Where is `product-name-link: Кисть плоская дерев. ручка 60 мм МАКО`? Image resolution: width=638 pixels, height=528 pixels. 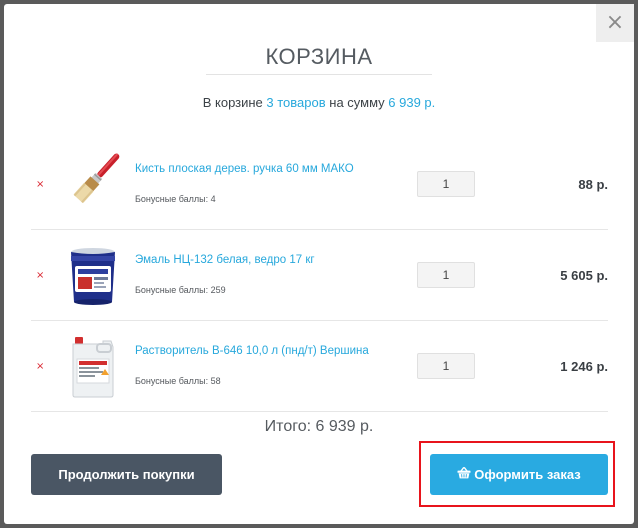
product-name-link: Кисть плоская дерев. ручка 60 мм МАКО is located at coordinates (244, 169).